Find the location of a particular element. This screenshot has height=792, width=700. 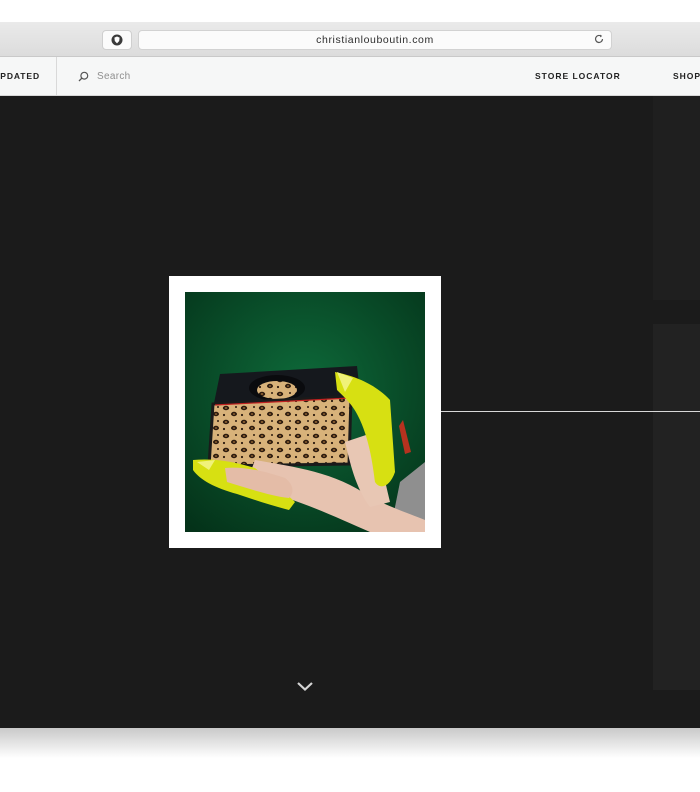

nav-item-updated-label: UPDATED is located at coordinates (20, 76).